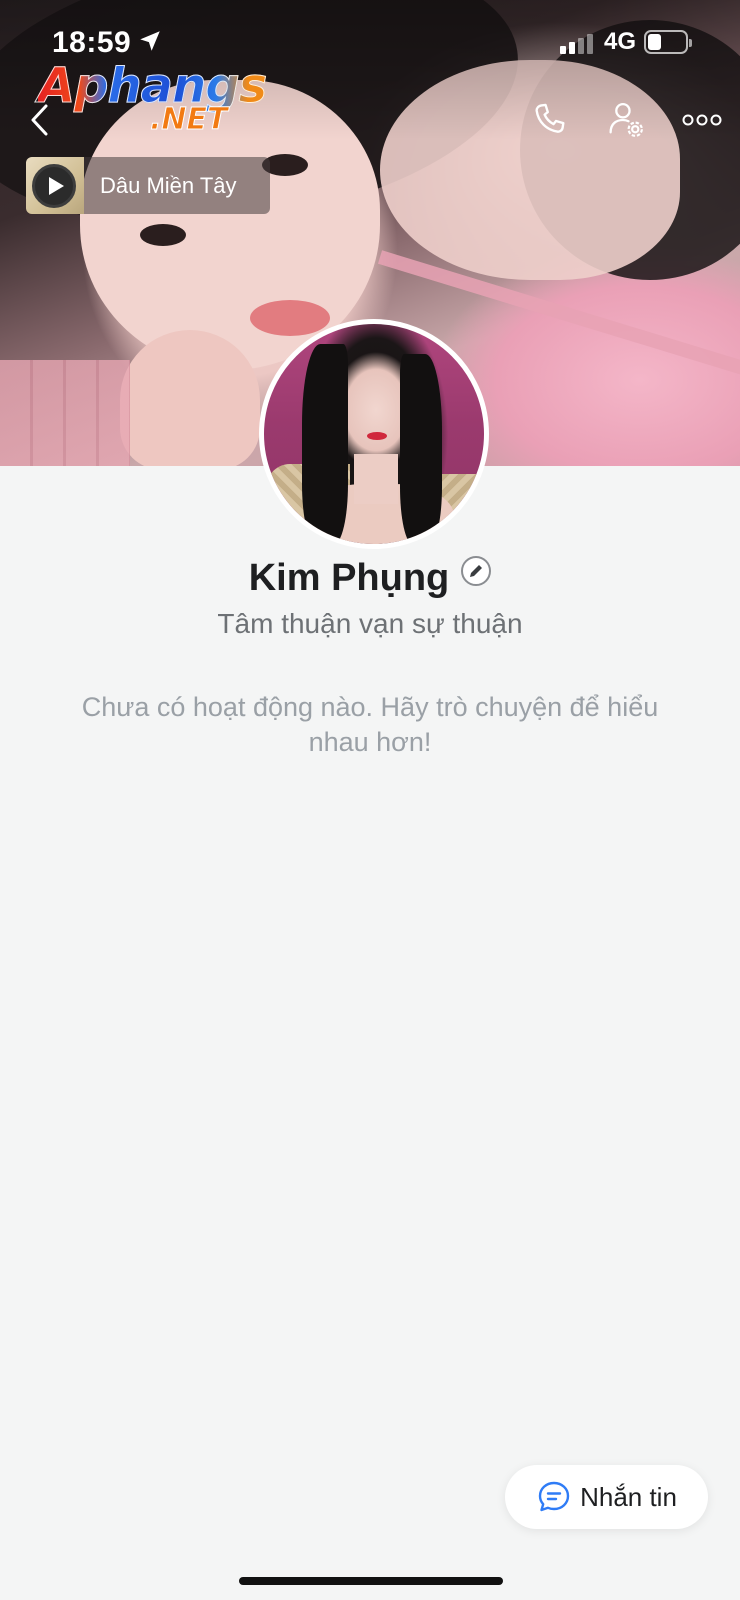  I want to click on chat-bubble-icon, so click(554, 1496).